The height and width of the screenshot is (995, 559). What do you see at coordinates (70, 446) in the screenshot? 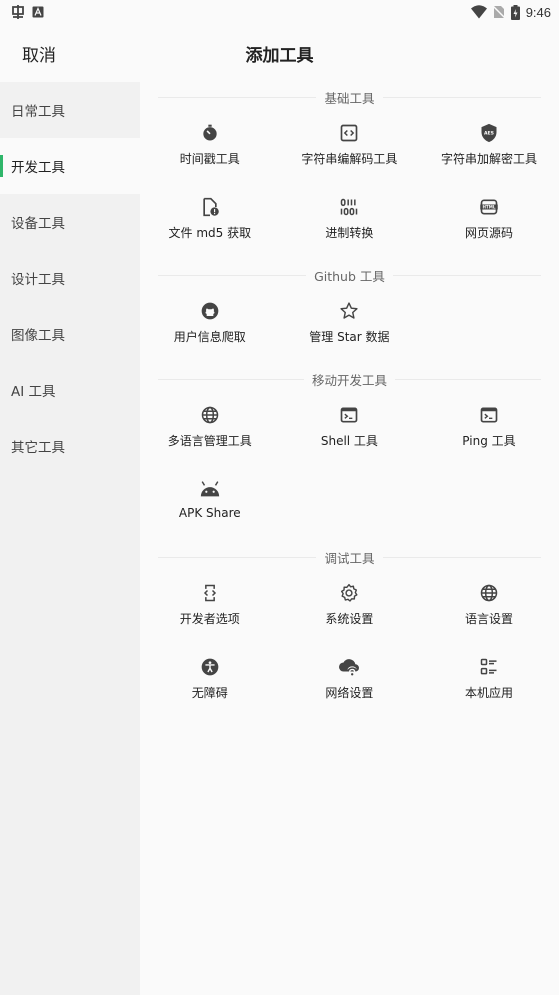
I see `sidebar-item-6: 其它工具` at bounding box center [70, 446].